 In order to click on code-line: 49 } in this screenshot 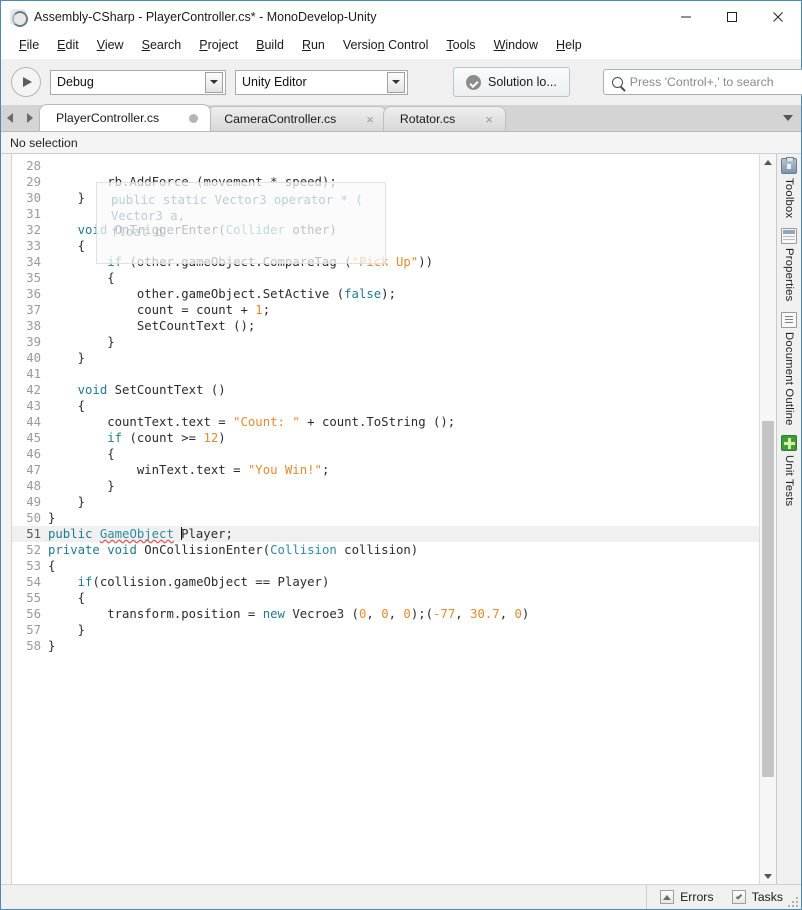, I will do `click(385, 502)`.